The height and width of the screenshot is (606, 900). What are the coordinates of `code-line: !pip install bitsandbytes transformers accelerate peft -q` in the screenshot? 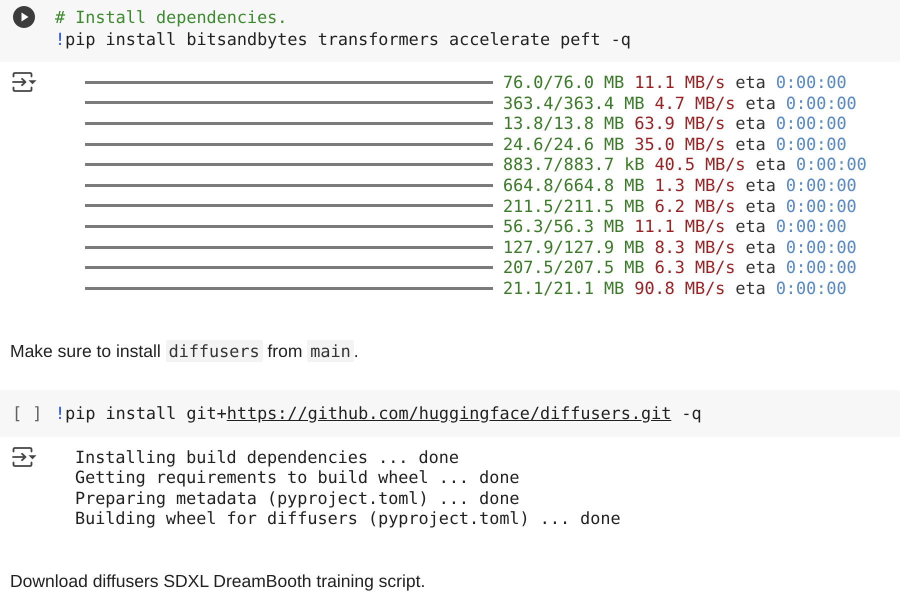 It's located at (343, 39).